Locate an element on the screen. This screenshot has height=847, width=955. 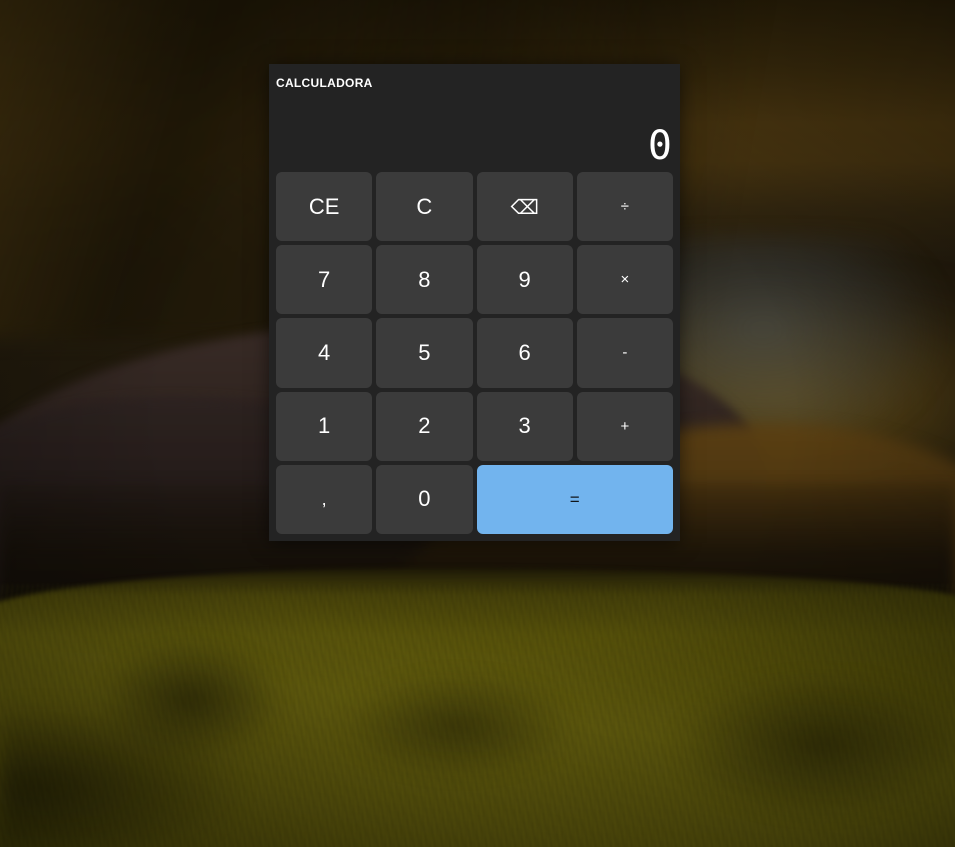
calculator-key-multiply: × is located at coordinates (624, 280).